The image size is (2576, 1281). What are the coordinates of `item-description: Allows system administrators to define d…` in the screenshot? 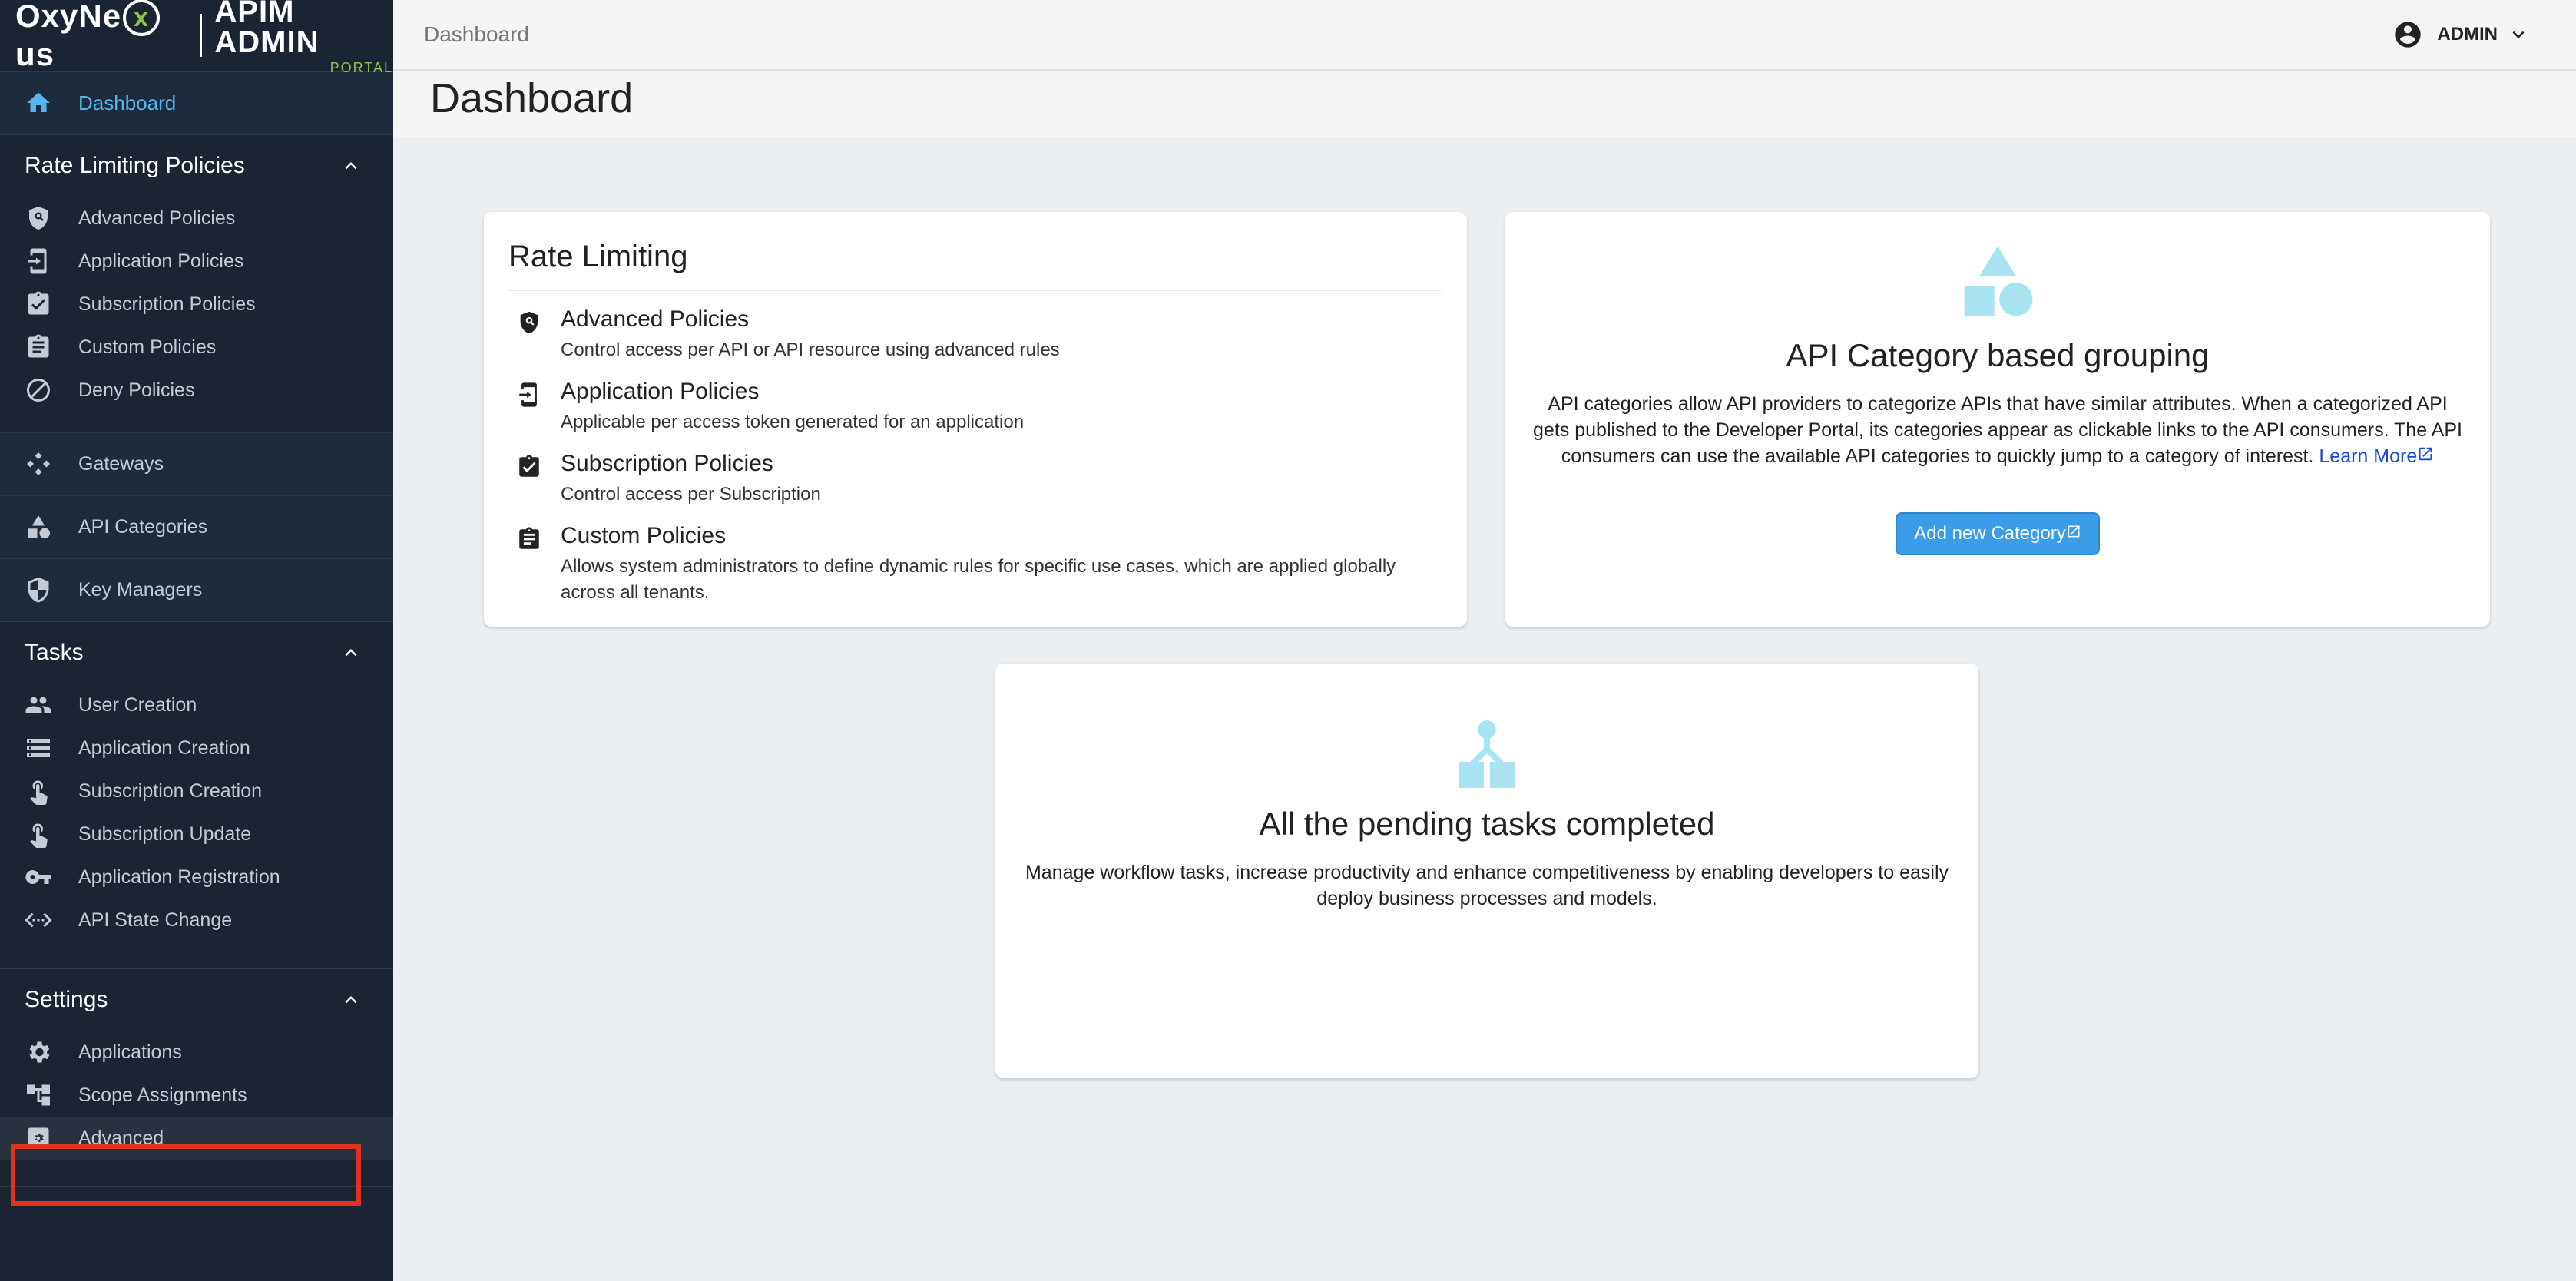 It's located at (978, 579).